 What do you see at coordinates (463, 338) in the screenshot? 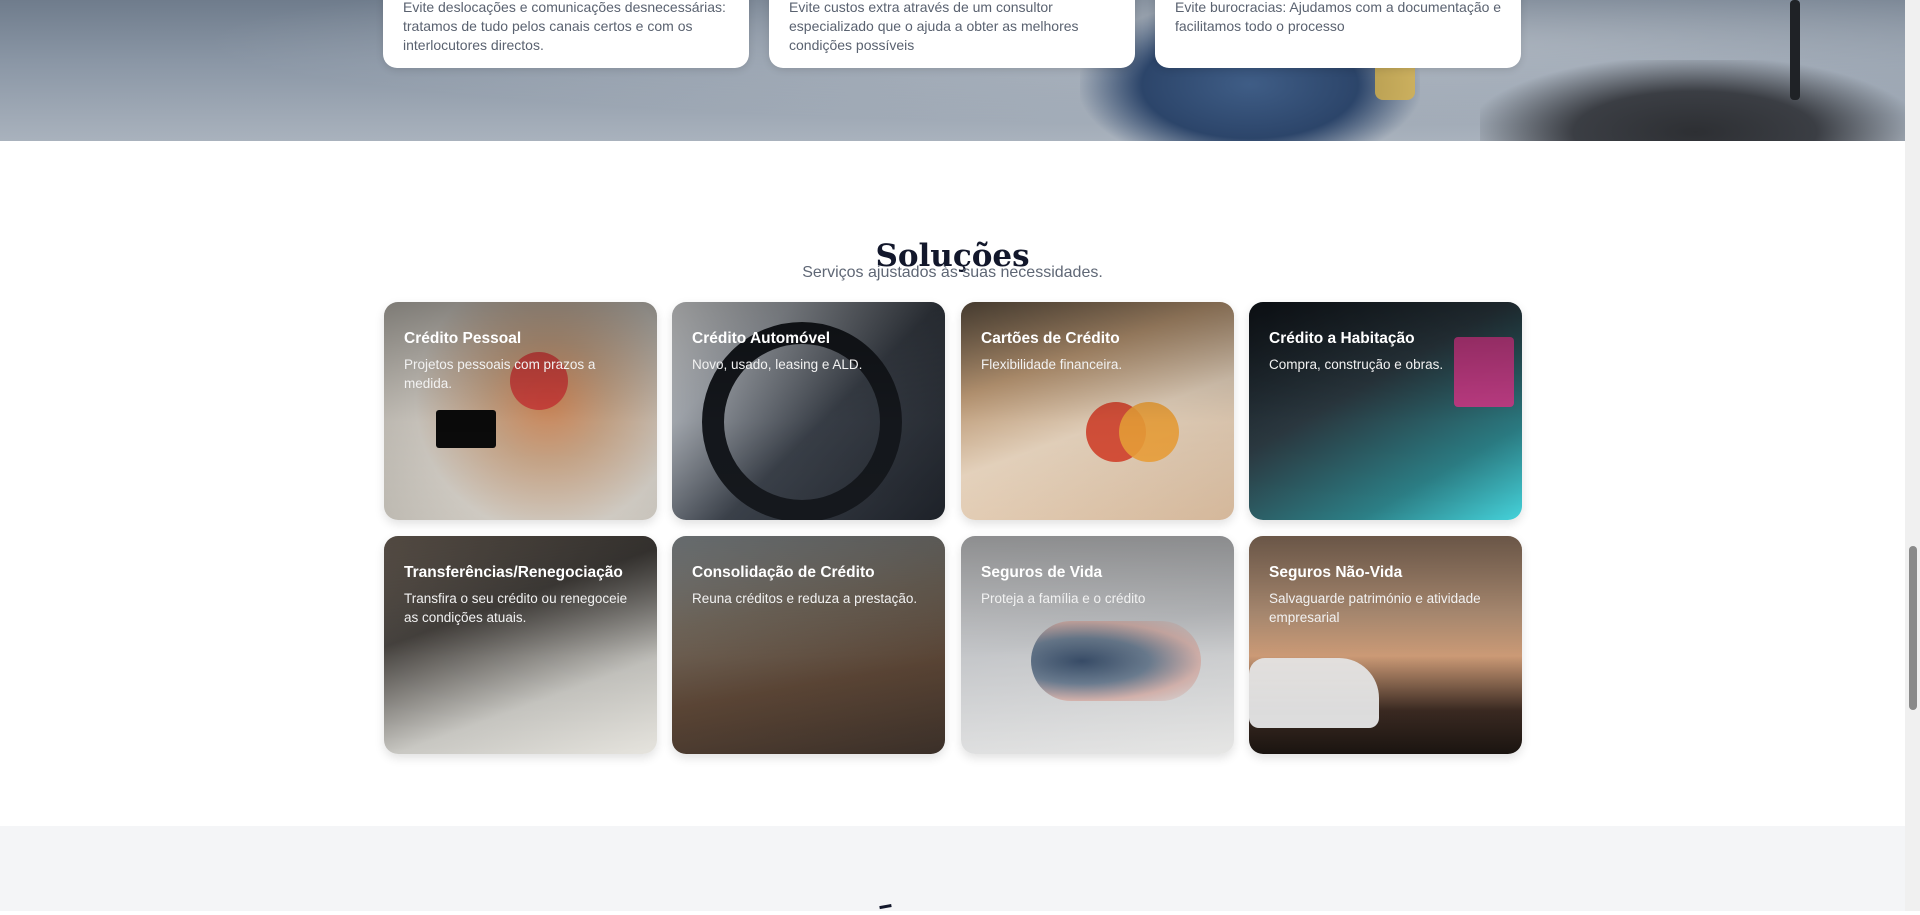
I see `tile-title: Crédito Pessoal` at bounding box center [463, 338].